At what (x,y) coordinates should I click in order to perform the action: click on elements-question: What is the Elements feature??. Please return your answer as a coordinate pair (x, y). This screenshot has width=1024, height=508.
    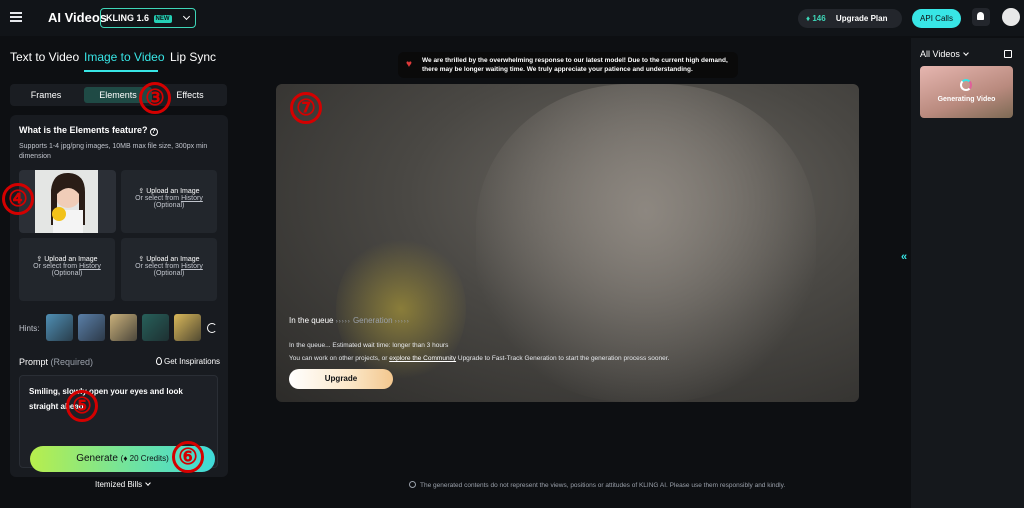
    Looking at the image, I should click on (88, 130).